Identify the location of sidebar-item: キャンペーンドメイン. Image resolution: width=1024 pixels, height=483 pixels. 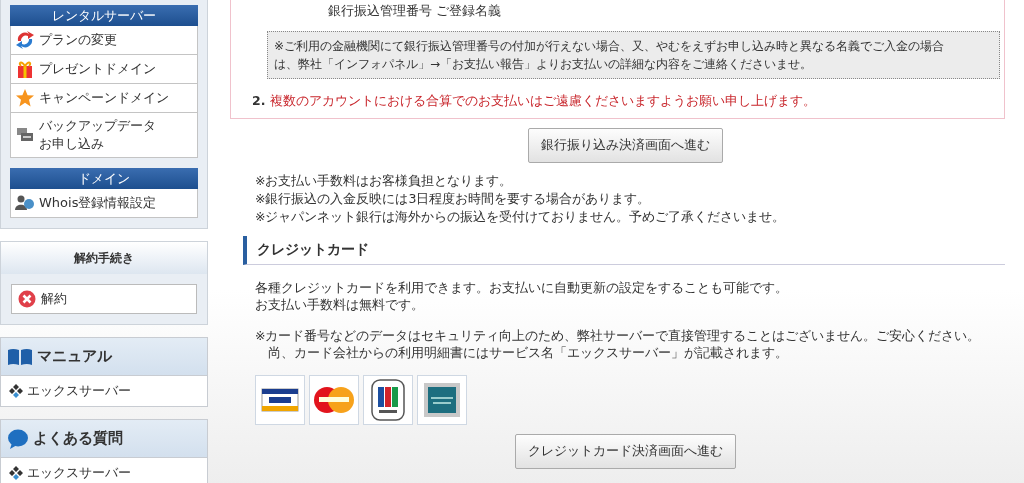
(104, 98).